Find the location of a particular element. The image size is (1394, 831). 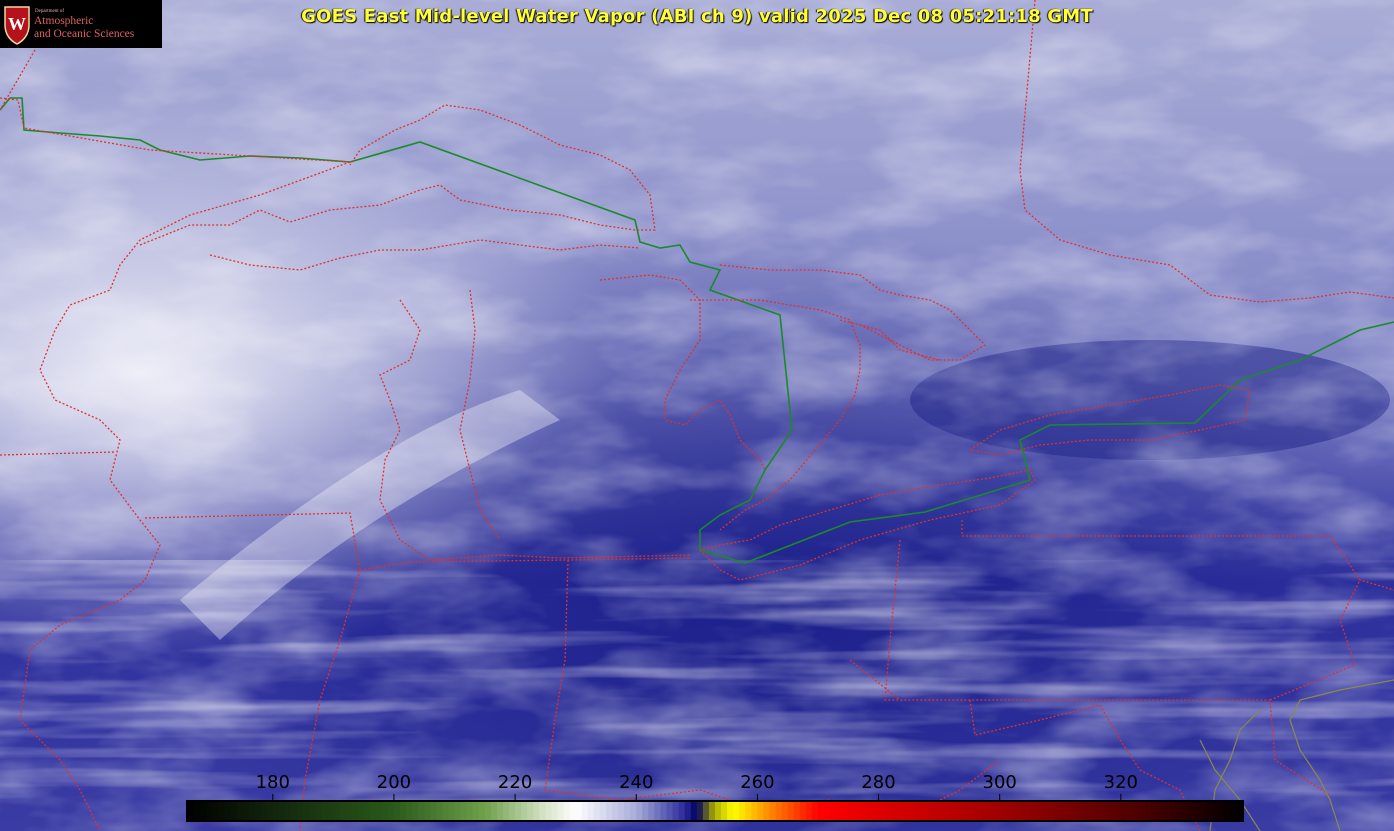

colorbar-gradient is located at coordinates (715, 811).